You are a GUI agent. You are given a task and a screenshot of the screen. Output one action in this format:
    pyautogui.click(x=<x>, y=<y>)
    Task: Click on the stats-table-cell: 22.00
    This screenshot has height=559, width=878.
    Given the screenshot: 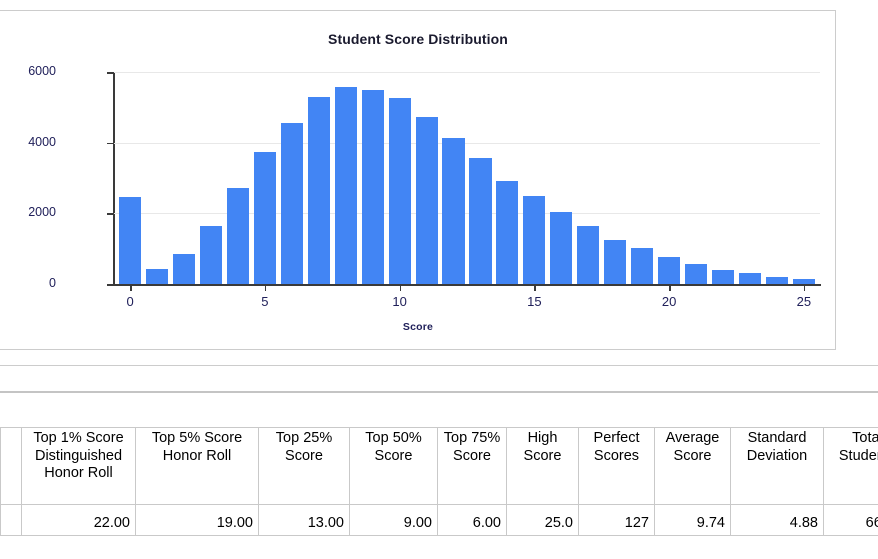 What is the action you would take?
    pyautogui.click(x=78, y=520)
    